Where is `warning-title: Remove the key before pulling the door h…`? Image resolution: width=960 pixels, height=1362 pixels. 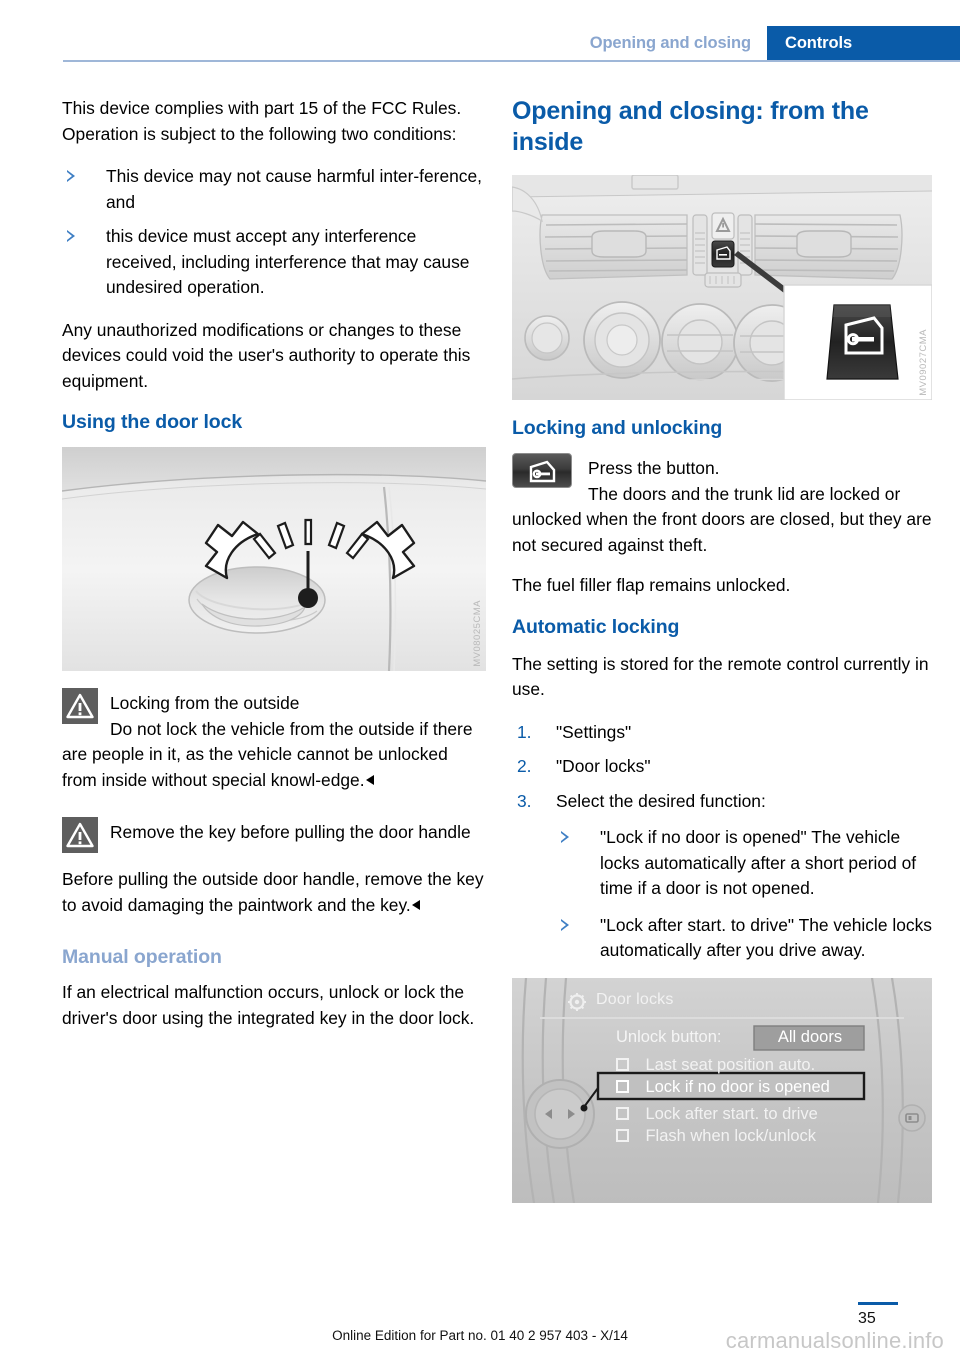
warning-title: Remove the key before pulling the door h… is located at coordinates (290, 832).